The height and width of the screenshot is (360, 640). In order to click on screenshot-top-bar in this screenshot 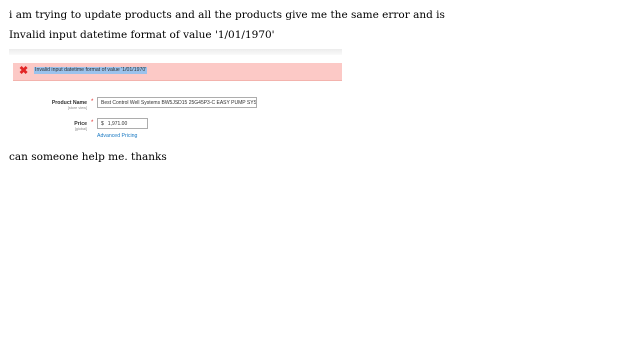, I will do `click(175, 52)`.